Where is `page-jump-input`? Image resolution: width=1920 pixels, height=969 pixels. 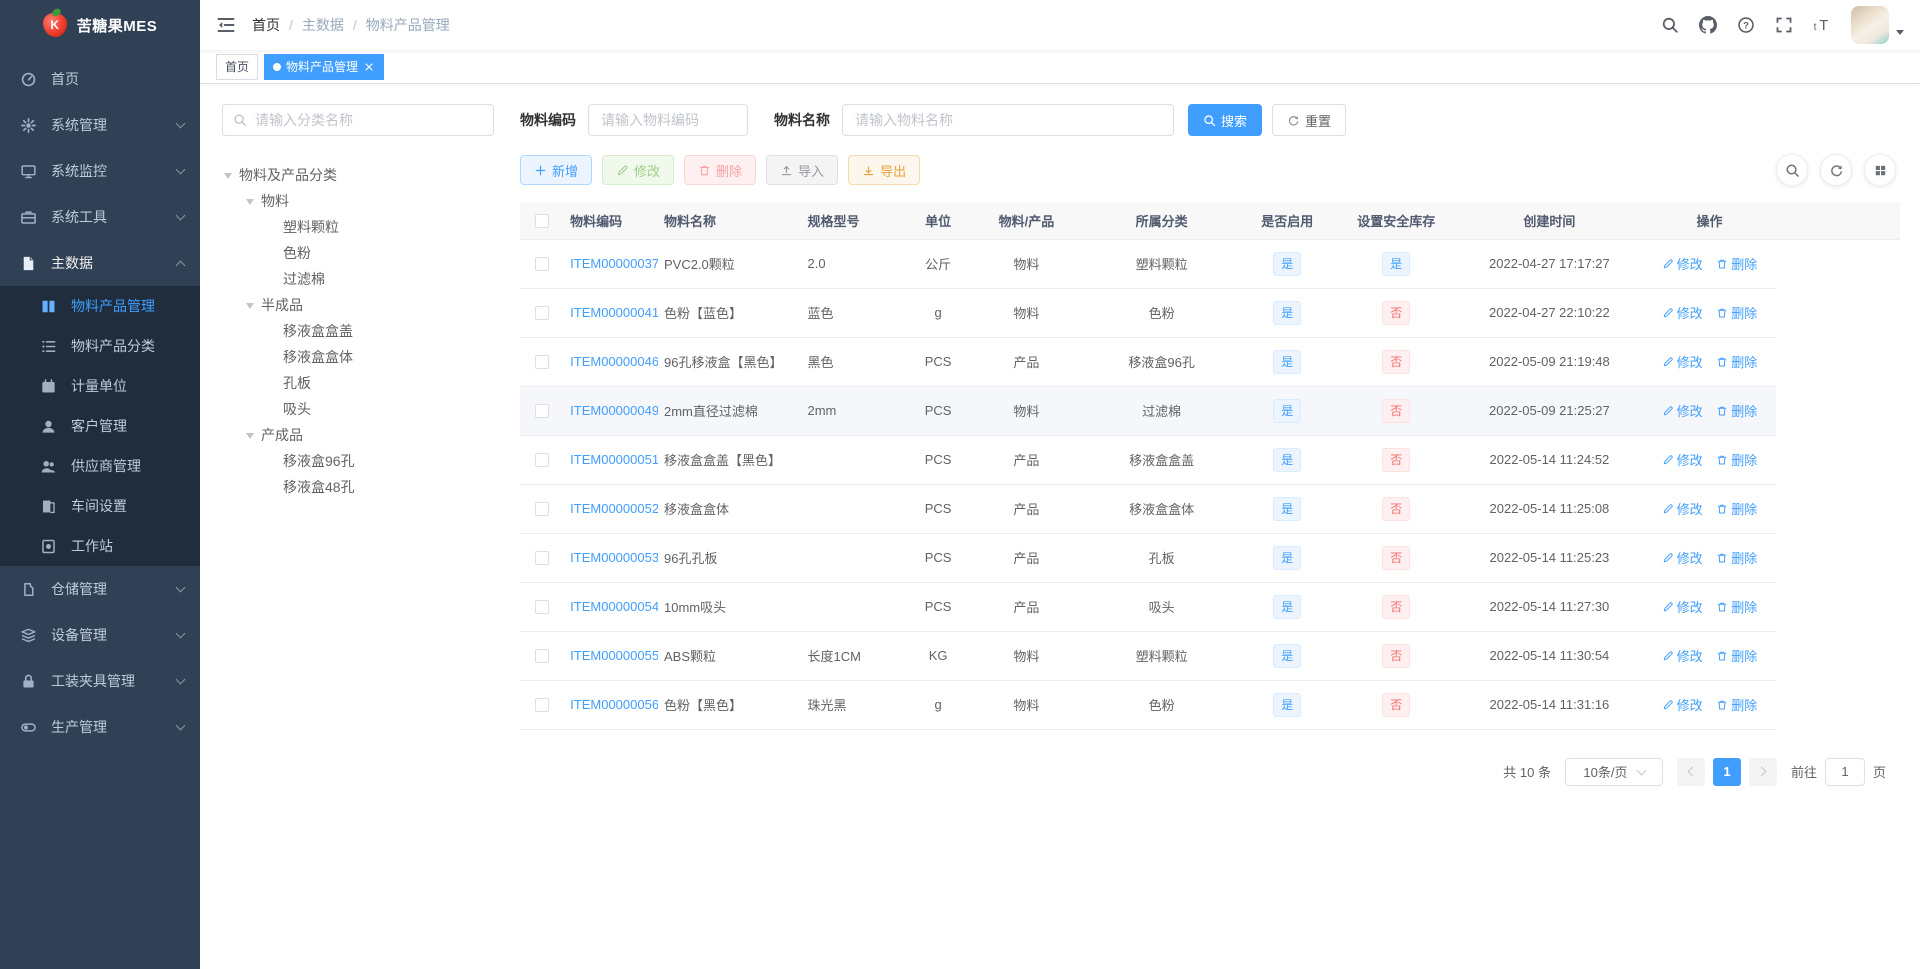 page-jump-input is located at coordinates (1844, 771).